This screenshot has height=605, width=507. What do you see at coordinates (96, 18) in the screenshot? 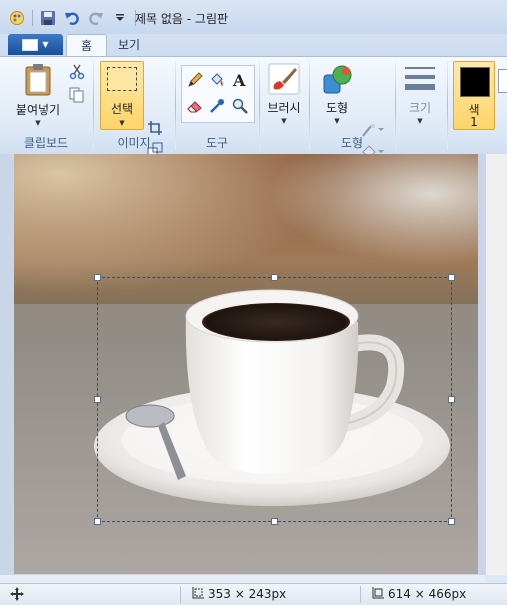
I see `redo-icon` at bounding box center [96, 18].